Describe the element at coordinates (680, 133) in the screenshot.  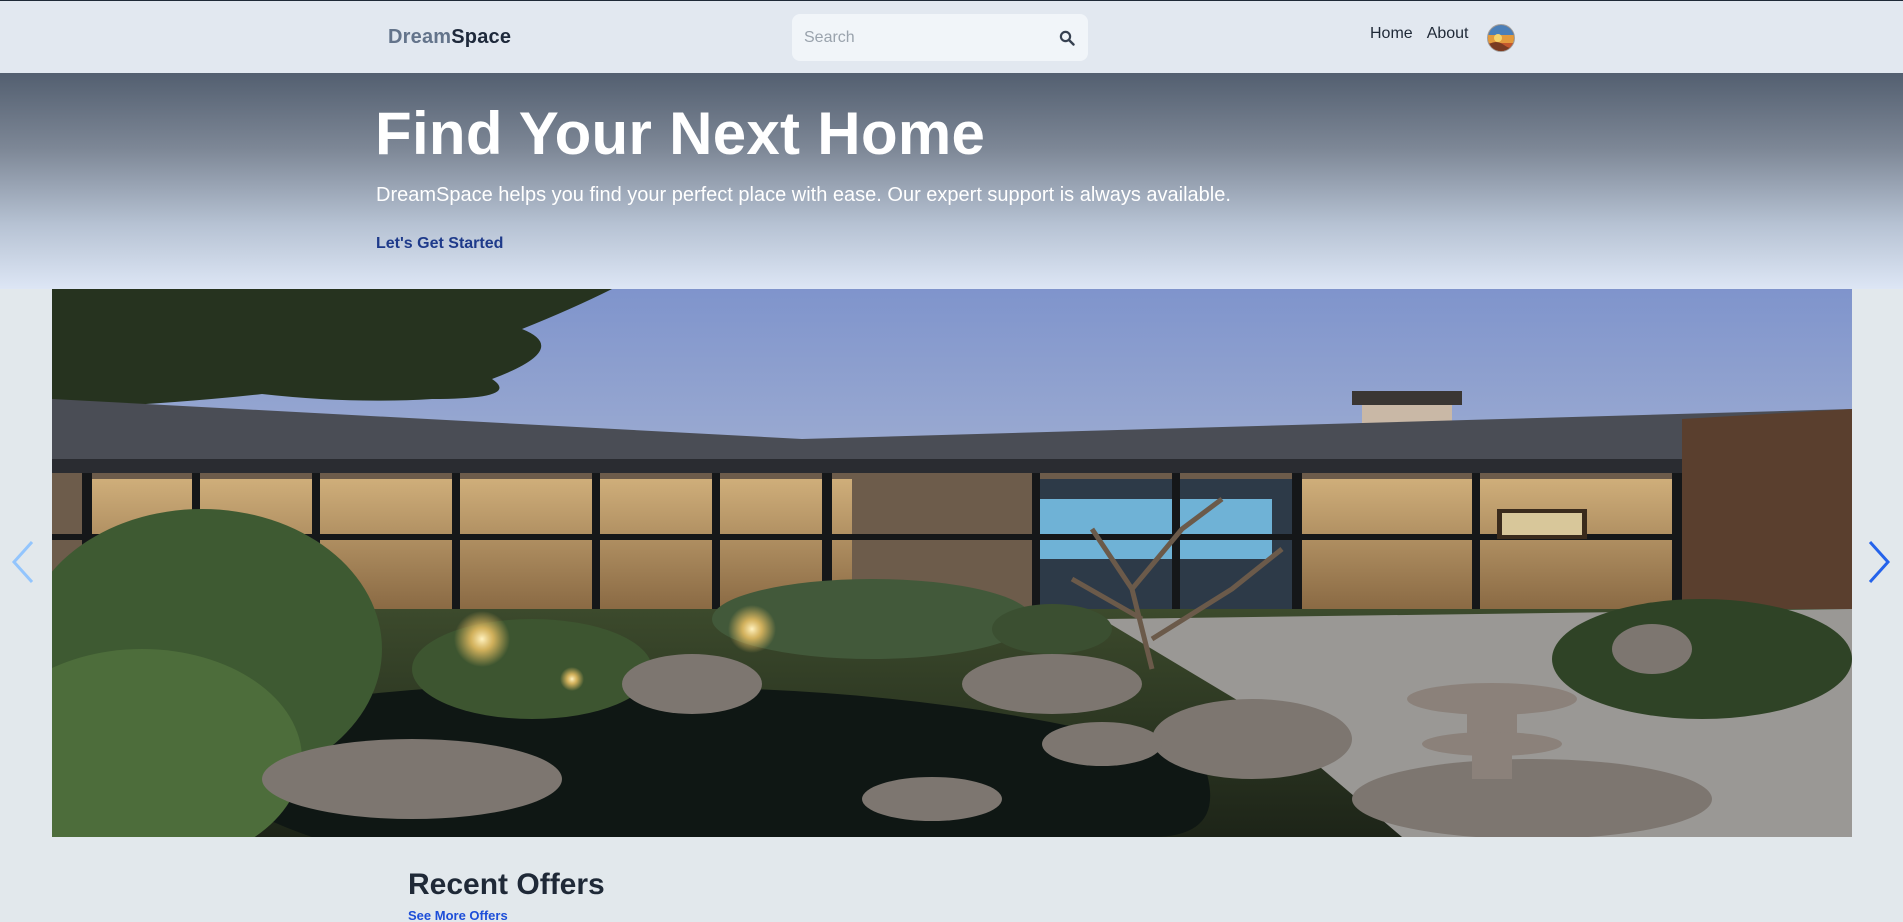
I see `hero-title: Find Your Next Home` at that location.